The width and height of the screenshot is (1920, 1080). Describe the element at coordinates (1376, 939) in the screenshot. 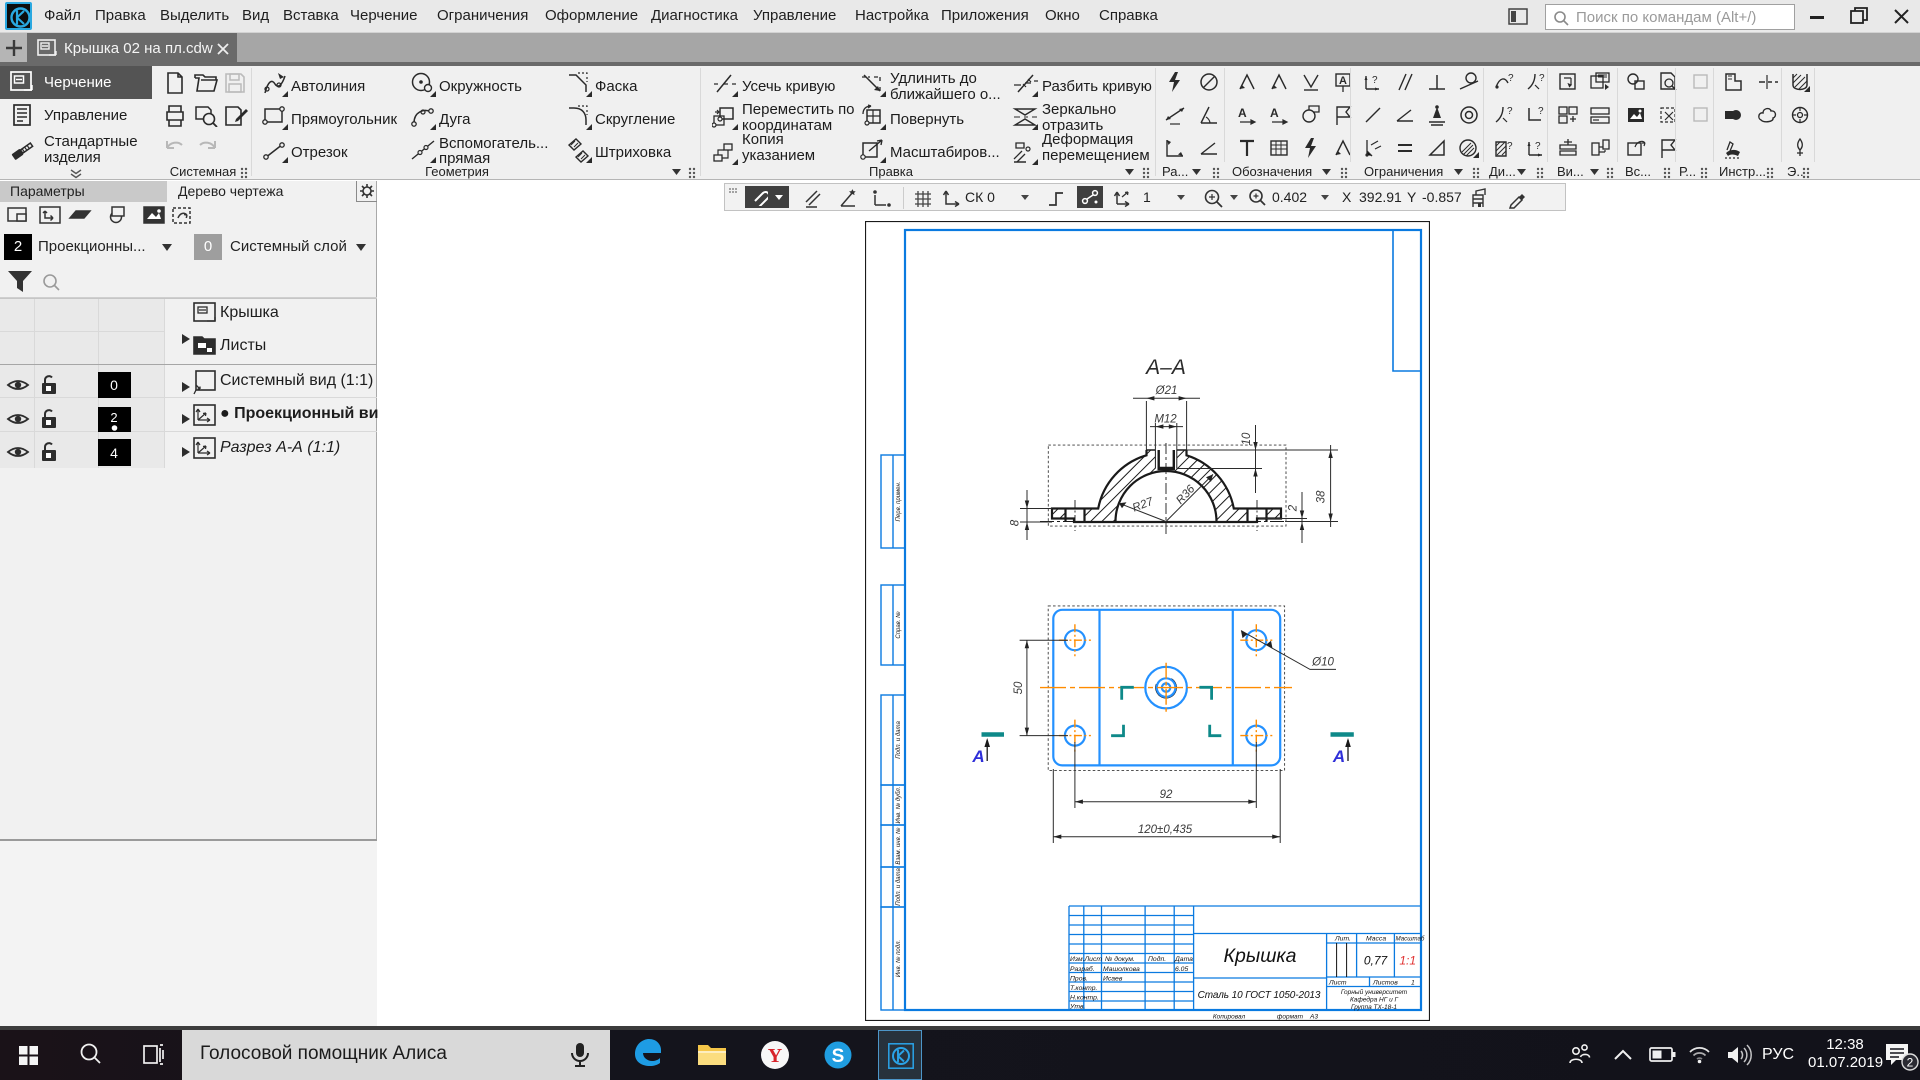

I see `svg-text: Масса` at that location.